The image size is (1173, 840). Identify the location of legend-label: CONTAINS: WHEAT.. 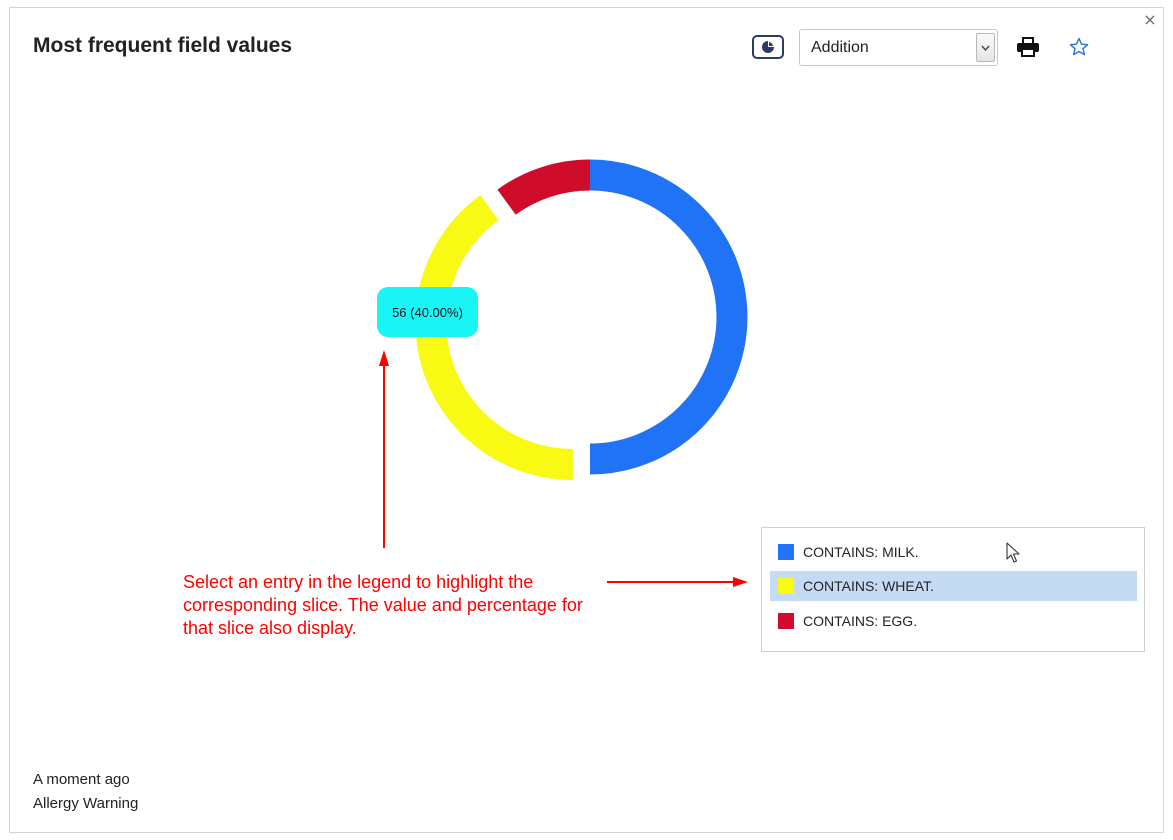
(868, 586).